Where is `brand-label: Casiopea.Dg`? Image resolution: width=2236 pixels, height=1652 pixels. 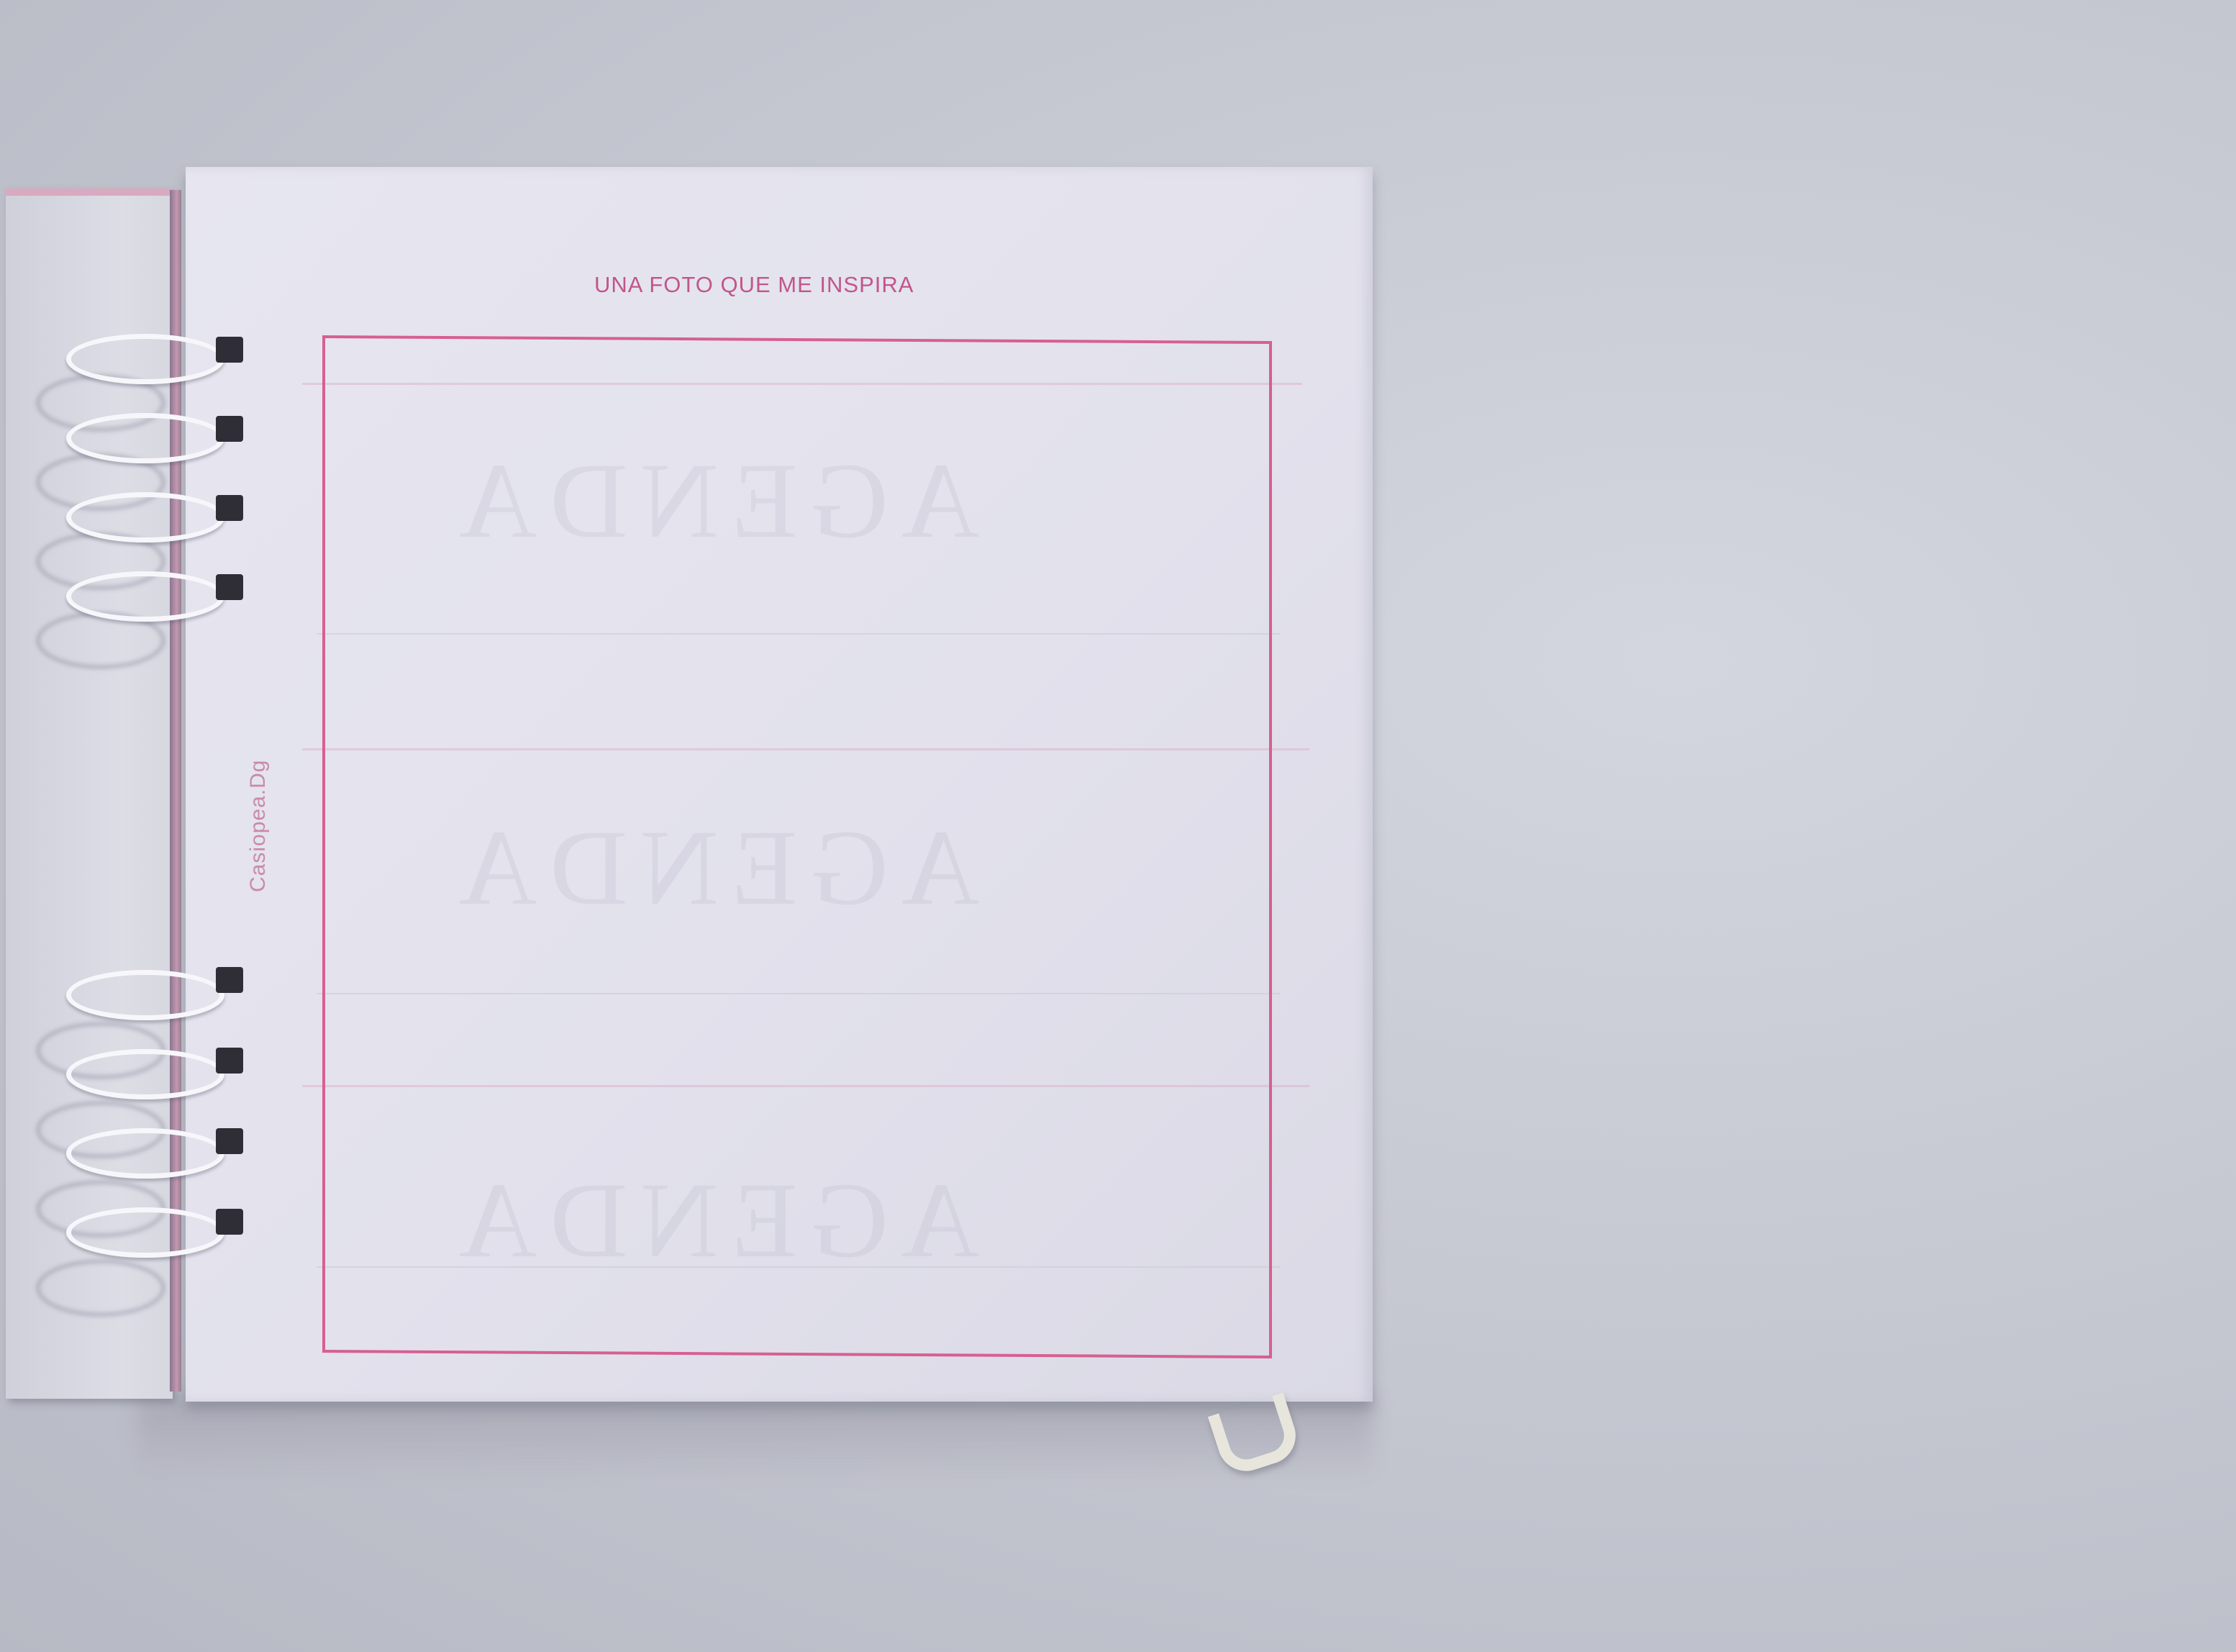
brand-label: Casiopea.Dg is located at coordinates (258, 825).